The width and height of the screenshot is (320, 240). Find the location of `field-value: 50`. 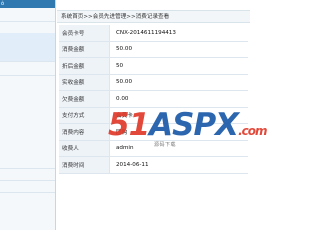

field-value: 50 is located at coordinates (178, 66).